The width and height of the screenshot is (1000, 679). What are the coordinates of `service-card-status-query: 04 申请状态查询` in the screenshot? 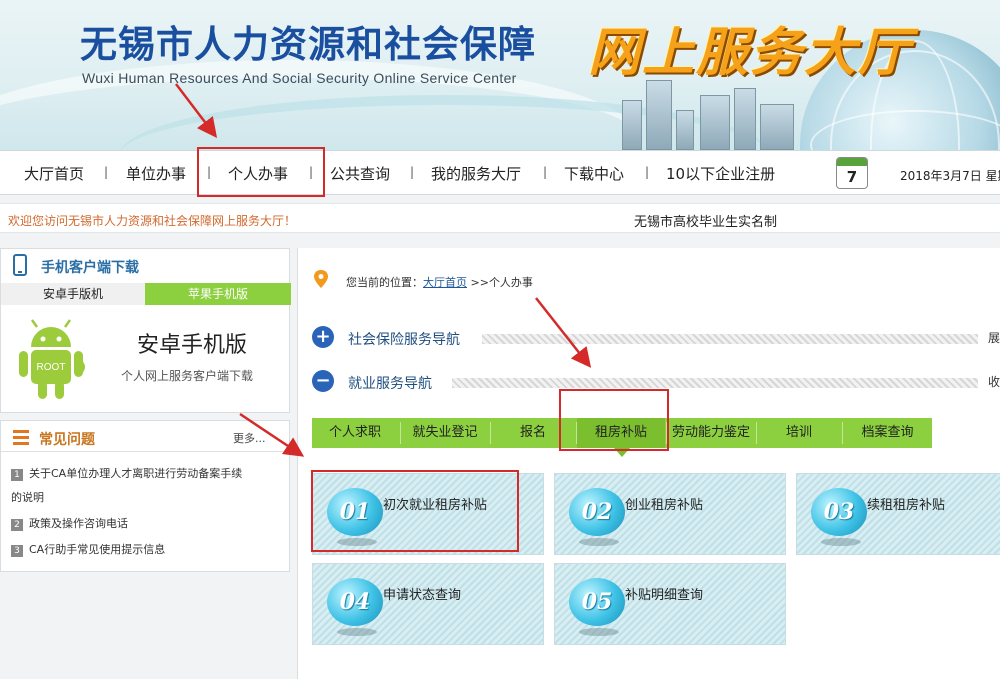 It's located at (428, 604).